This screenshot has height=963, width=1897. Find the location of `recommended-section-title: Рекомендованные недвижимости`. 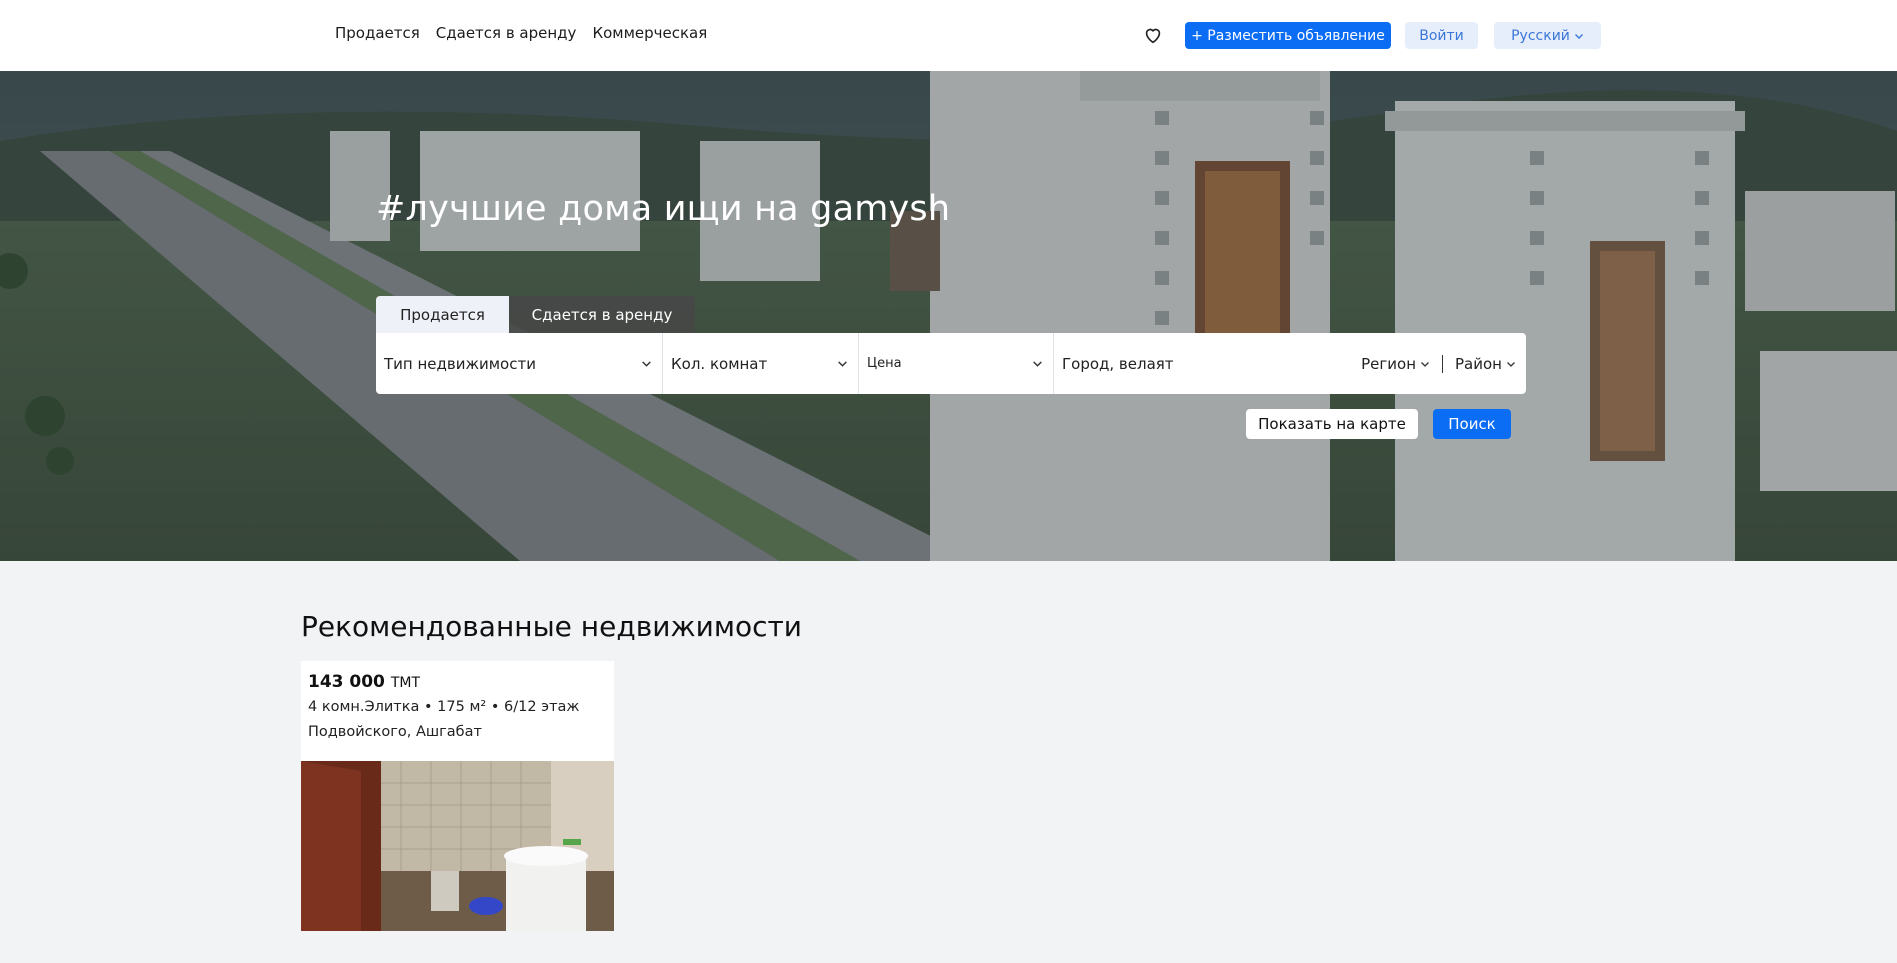

recommended-section-title: Рекомендованные недвижимости is located at coordinates (551, 626).